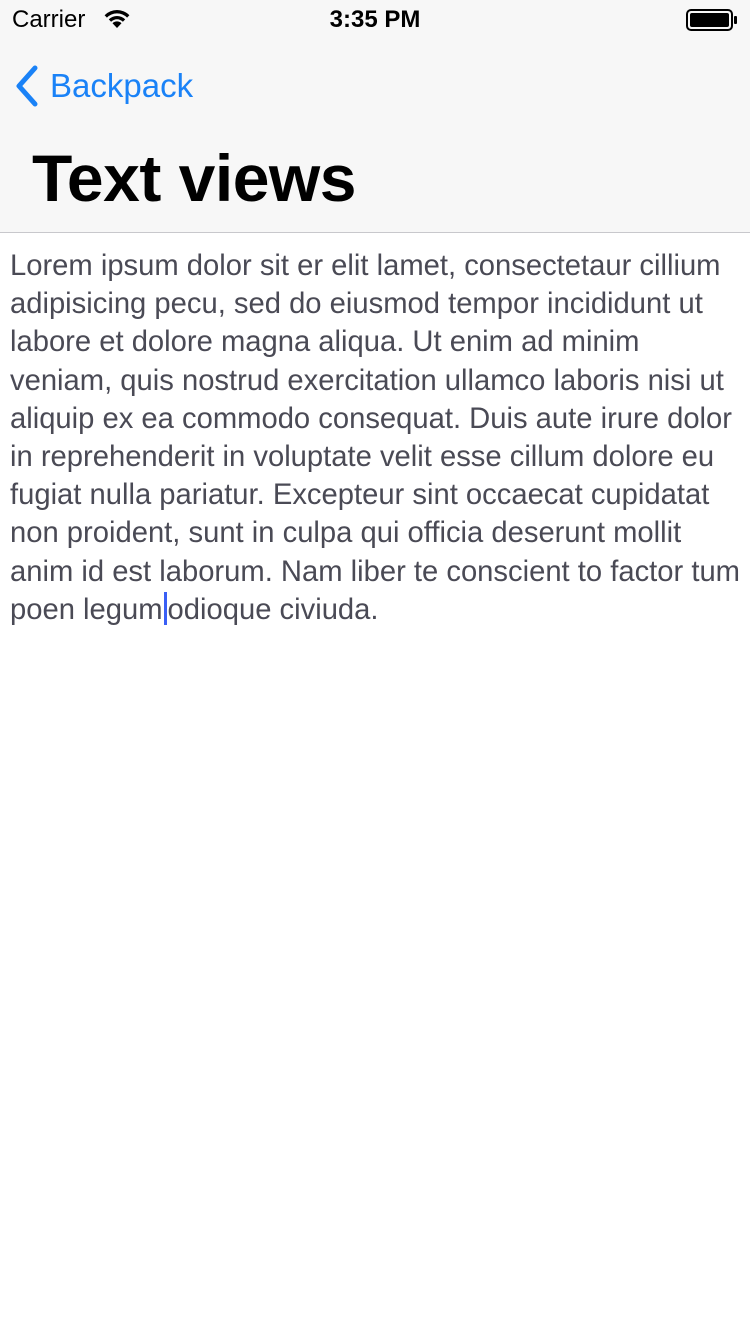  I want to click on clock-time: 3:35 PM, so click(375, 19).